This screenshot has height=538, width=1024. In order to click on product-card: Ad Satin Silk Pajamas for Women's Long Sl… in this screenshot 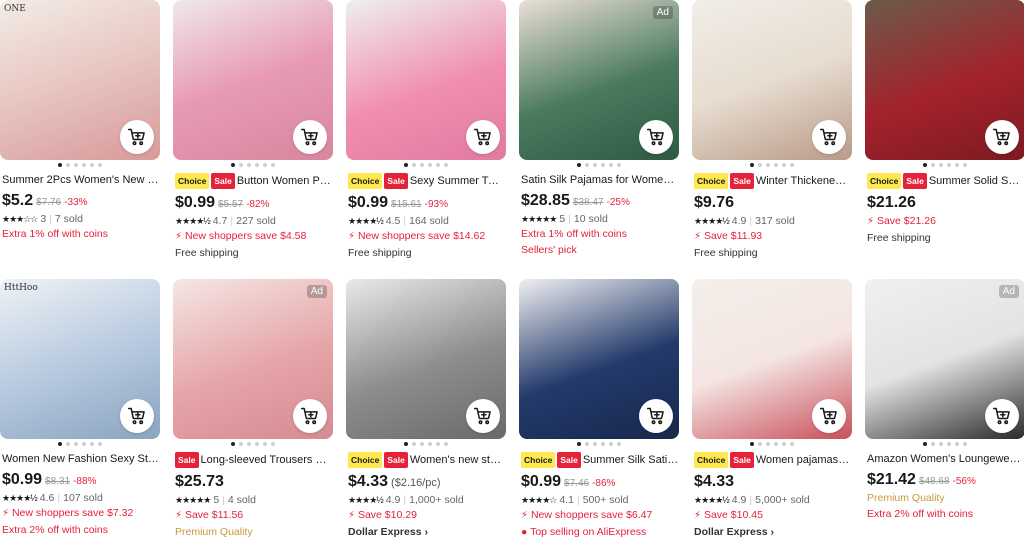, I will do `click(599, 134)`.